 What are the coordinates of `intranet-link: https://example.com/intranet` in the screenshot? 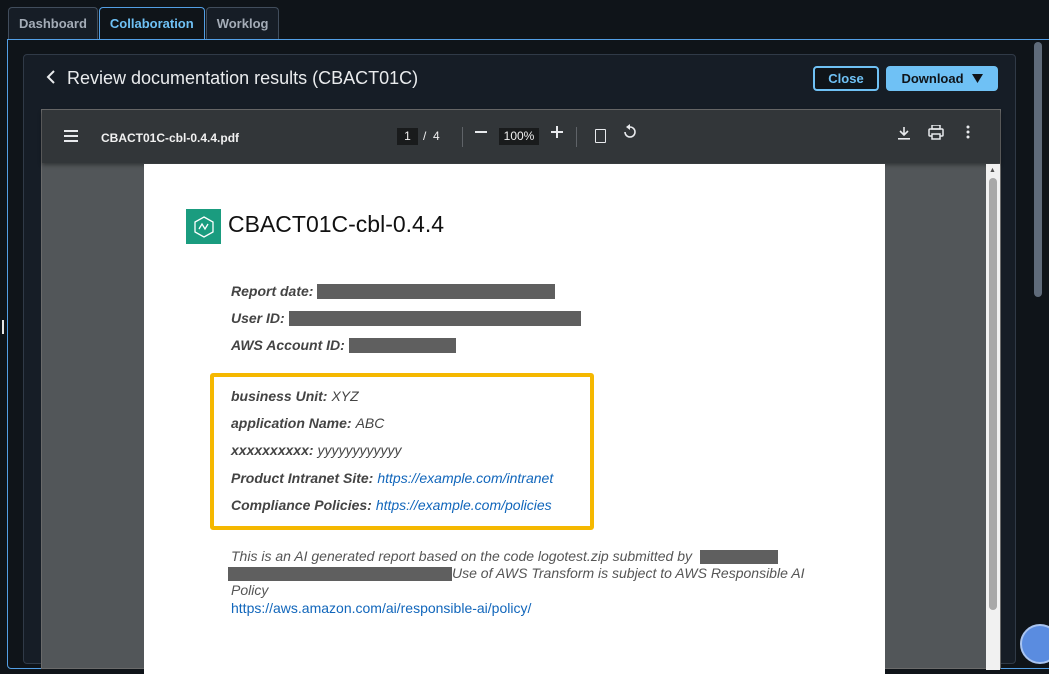 It's located at (465, 478).